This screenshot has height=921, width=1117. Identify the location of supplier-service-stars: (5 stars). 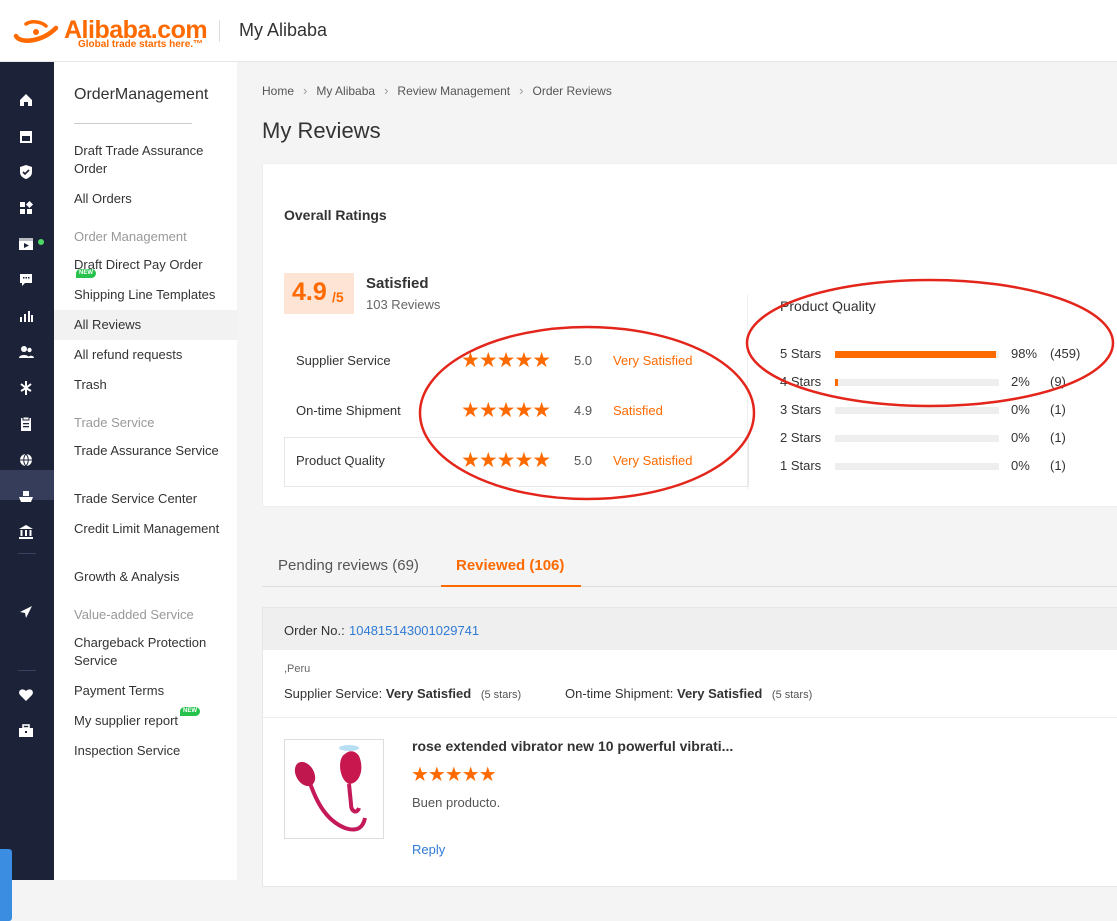
(501, 695).